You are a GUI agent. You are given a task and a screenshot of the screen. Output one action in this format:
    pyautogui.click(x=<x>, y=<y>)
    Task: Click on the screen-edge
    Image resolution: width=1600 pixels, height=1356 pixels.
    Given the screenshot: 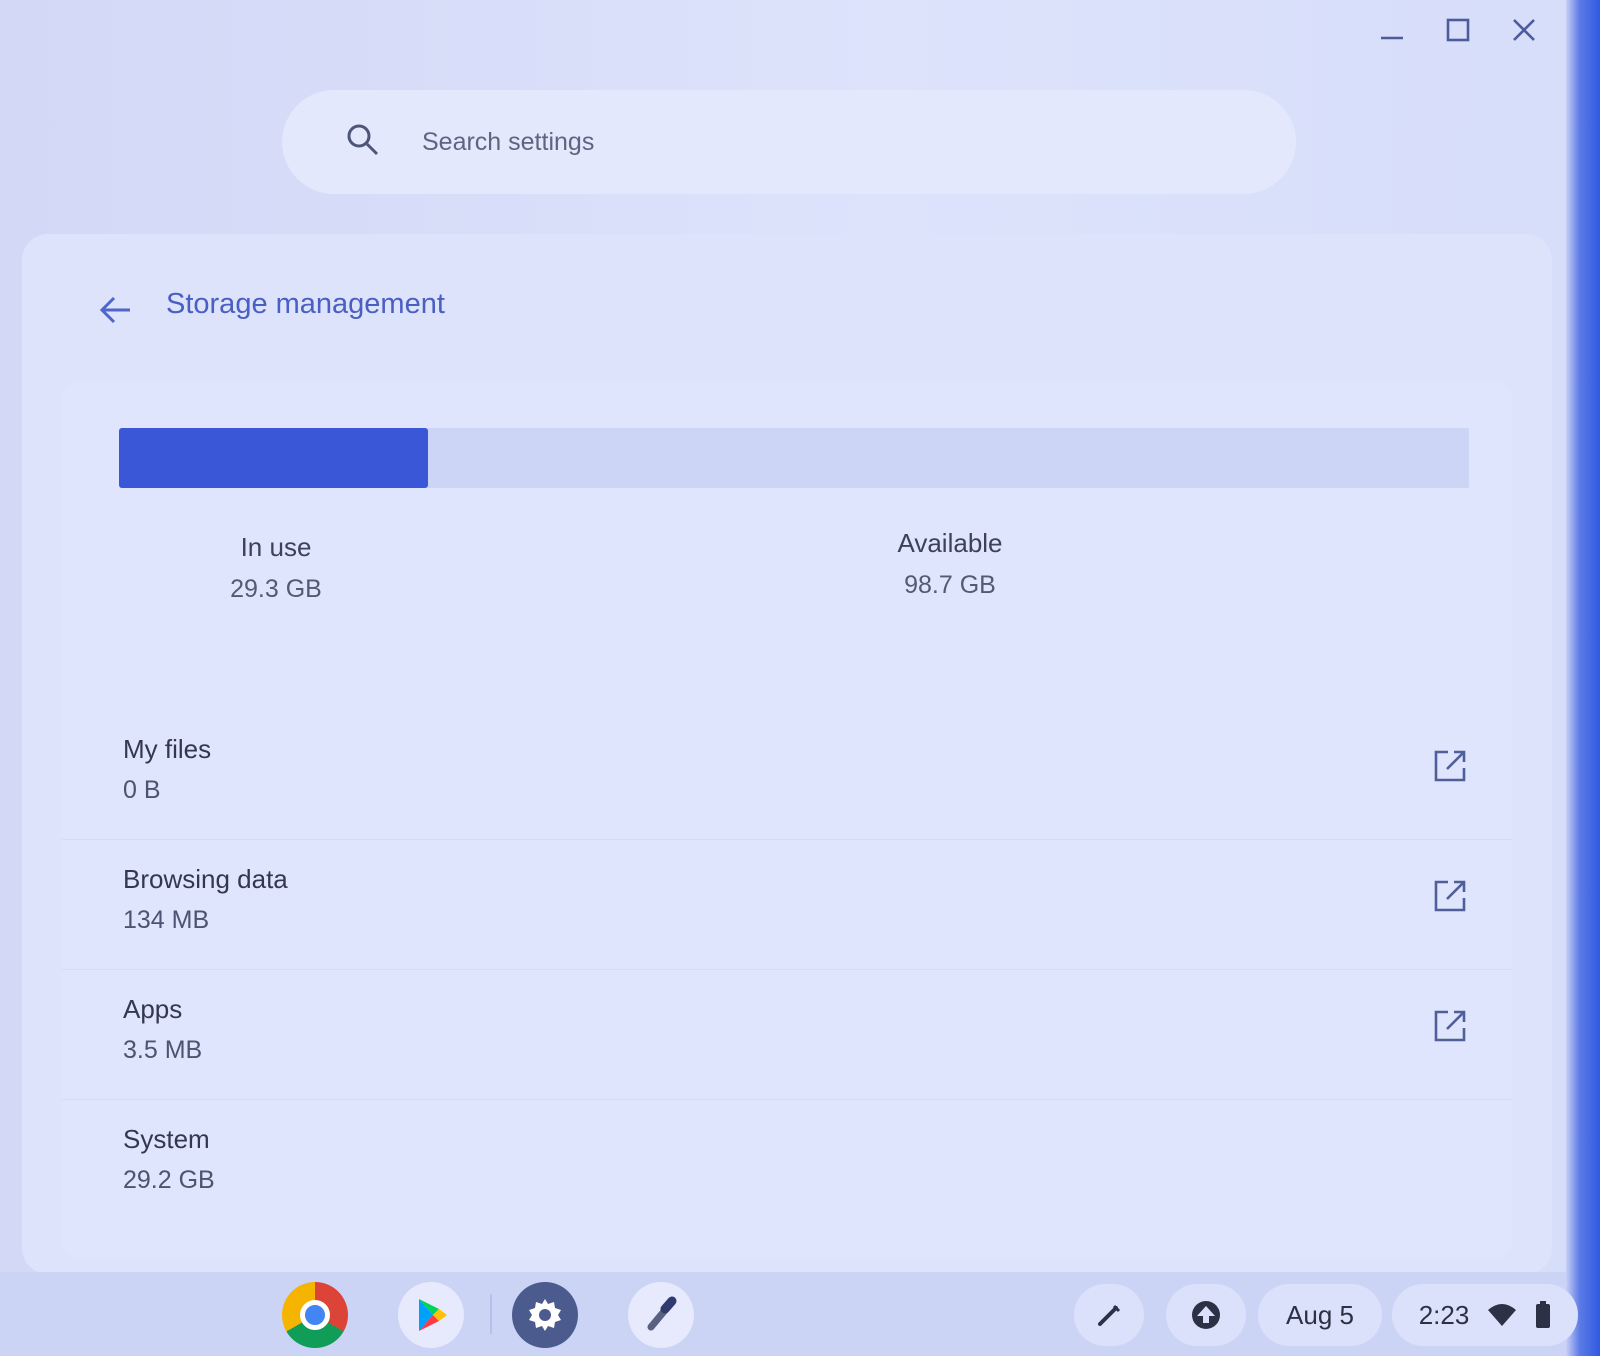 What is the action you would take?
    pyautogui.click(x=1583, y=678)
    